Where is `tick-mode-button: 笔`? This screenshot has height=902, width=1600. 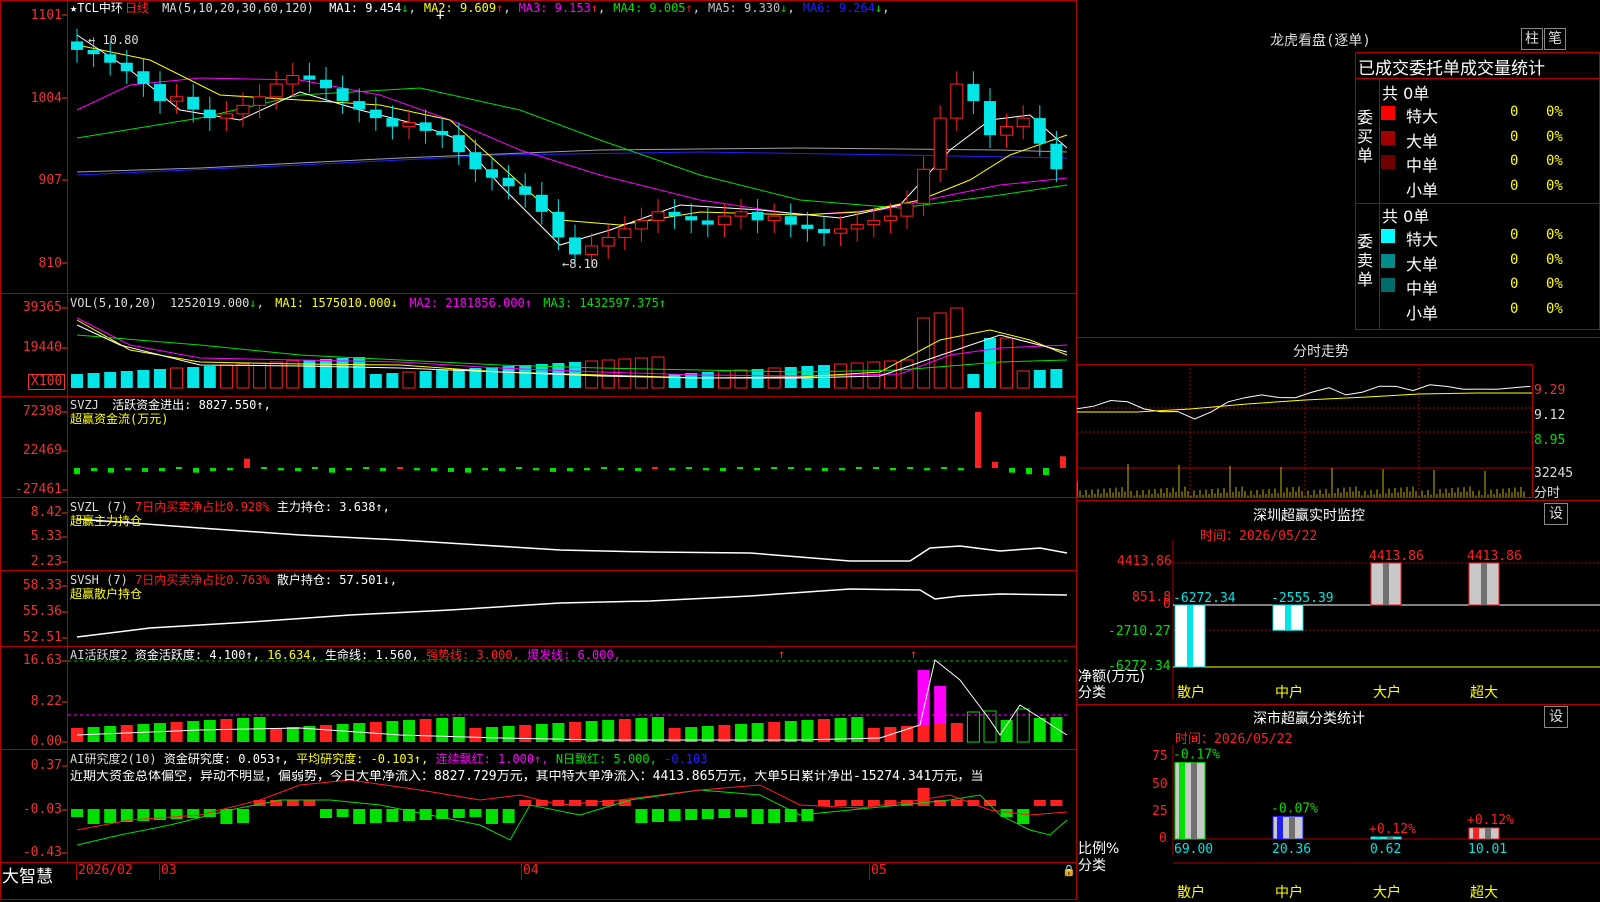 tick-mode-button: 笔 is located at coordinates (1555, 39).